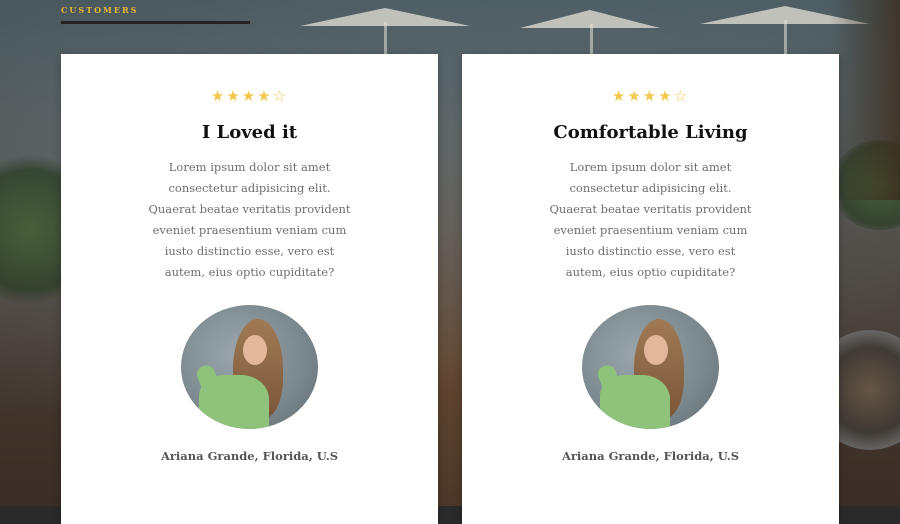  Describe the element at coordinates (650, 132) in the screenshot. I see `testimonial-title: Comfortable Living` at that location.